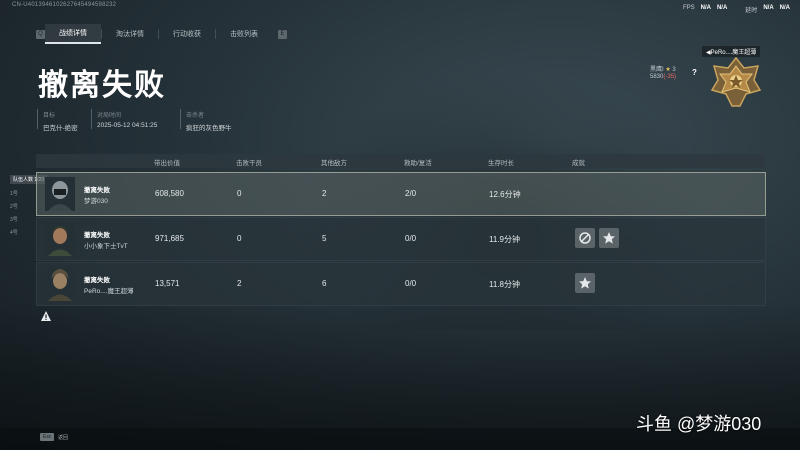 Image resolution: width=800 pixels, height=450 pixels. Describe the element at coordinates (501, 163) in the screenshot. I see `col-header-survival: 生存时长` at that location.